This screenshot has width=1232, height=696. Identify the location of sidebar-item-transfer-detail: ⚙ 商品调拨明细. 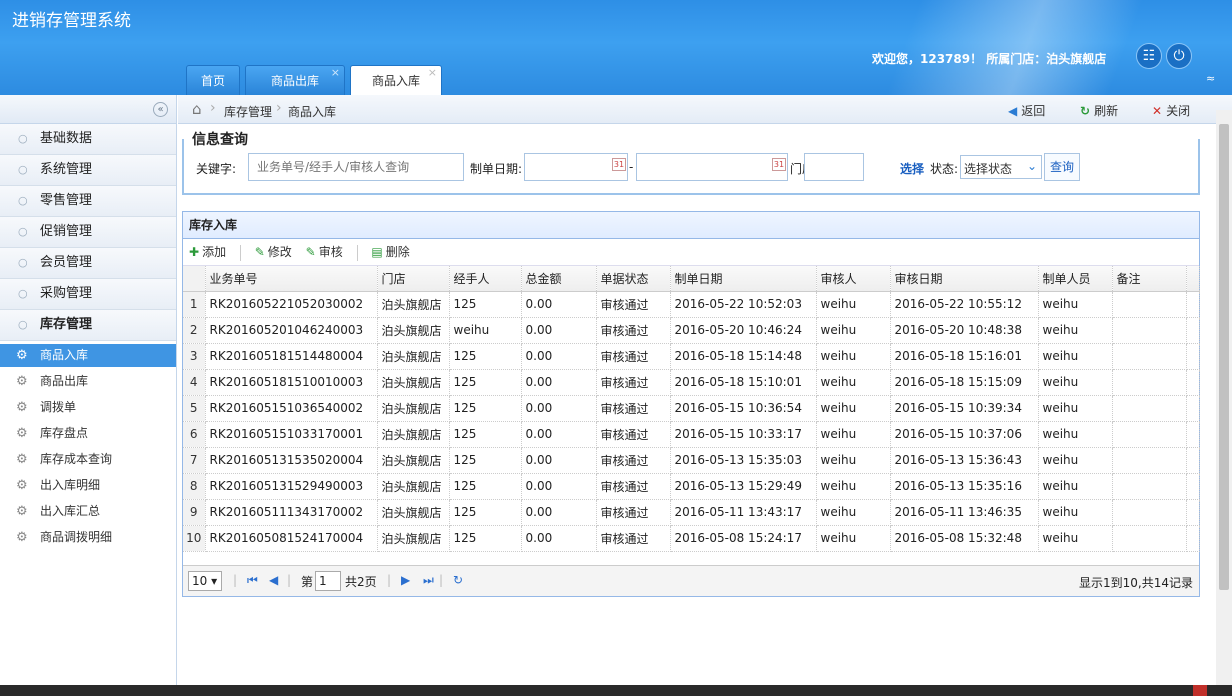
(88, 537).